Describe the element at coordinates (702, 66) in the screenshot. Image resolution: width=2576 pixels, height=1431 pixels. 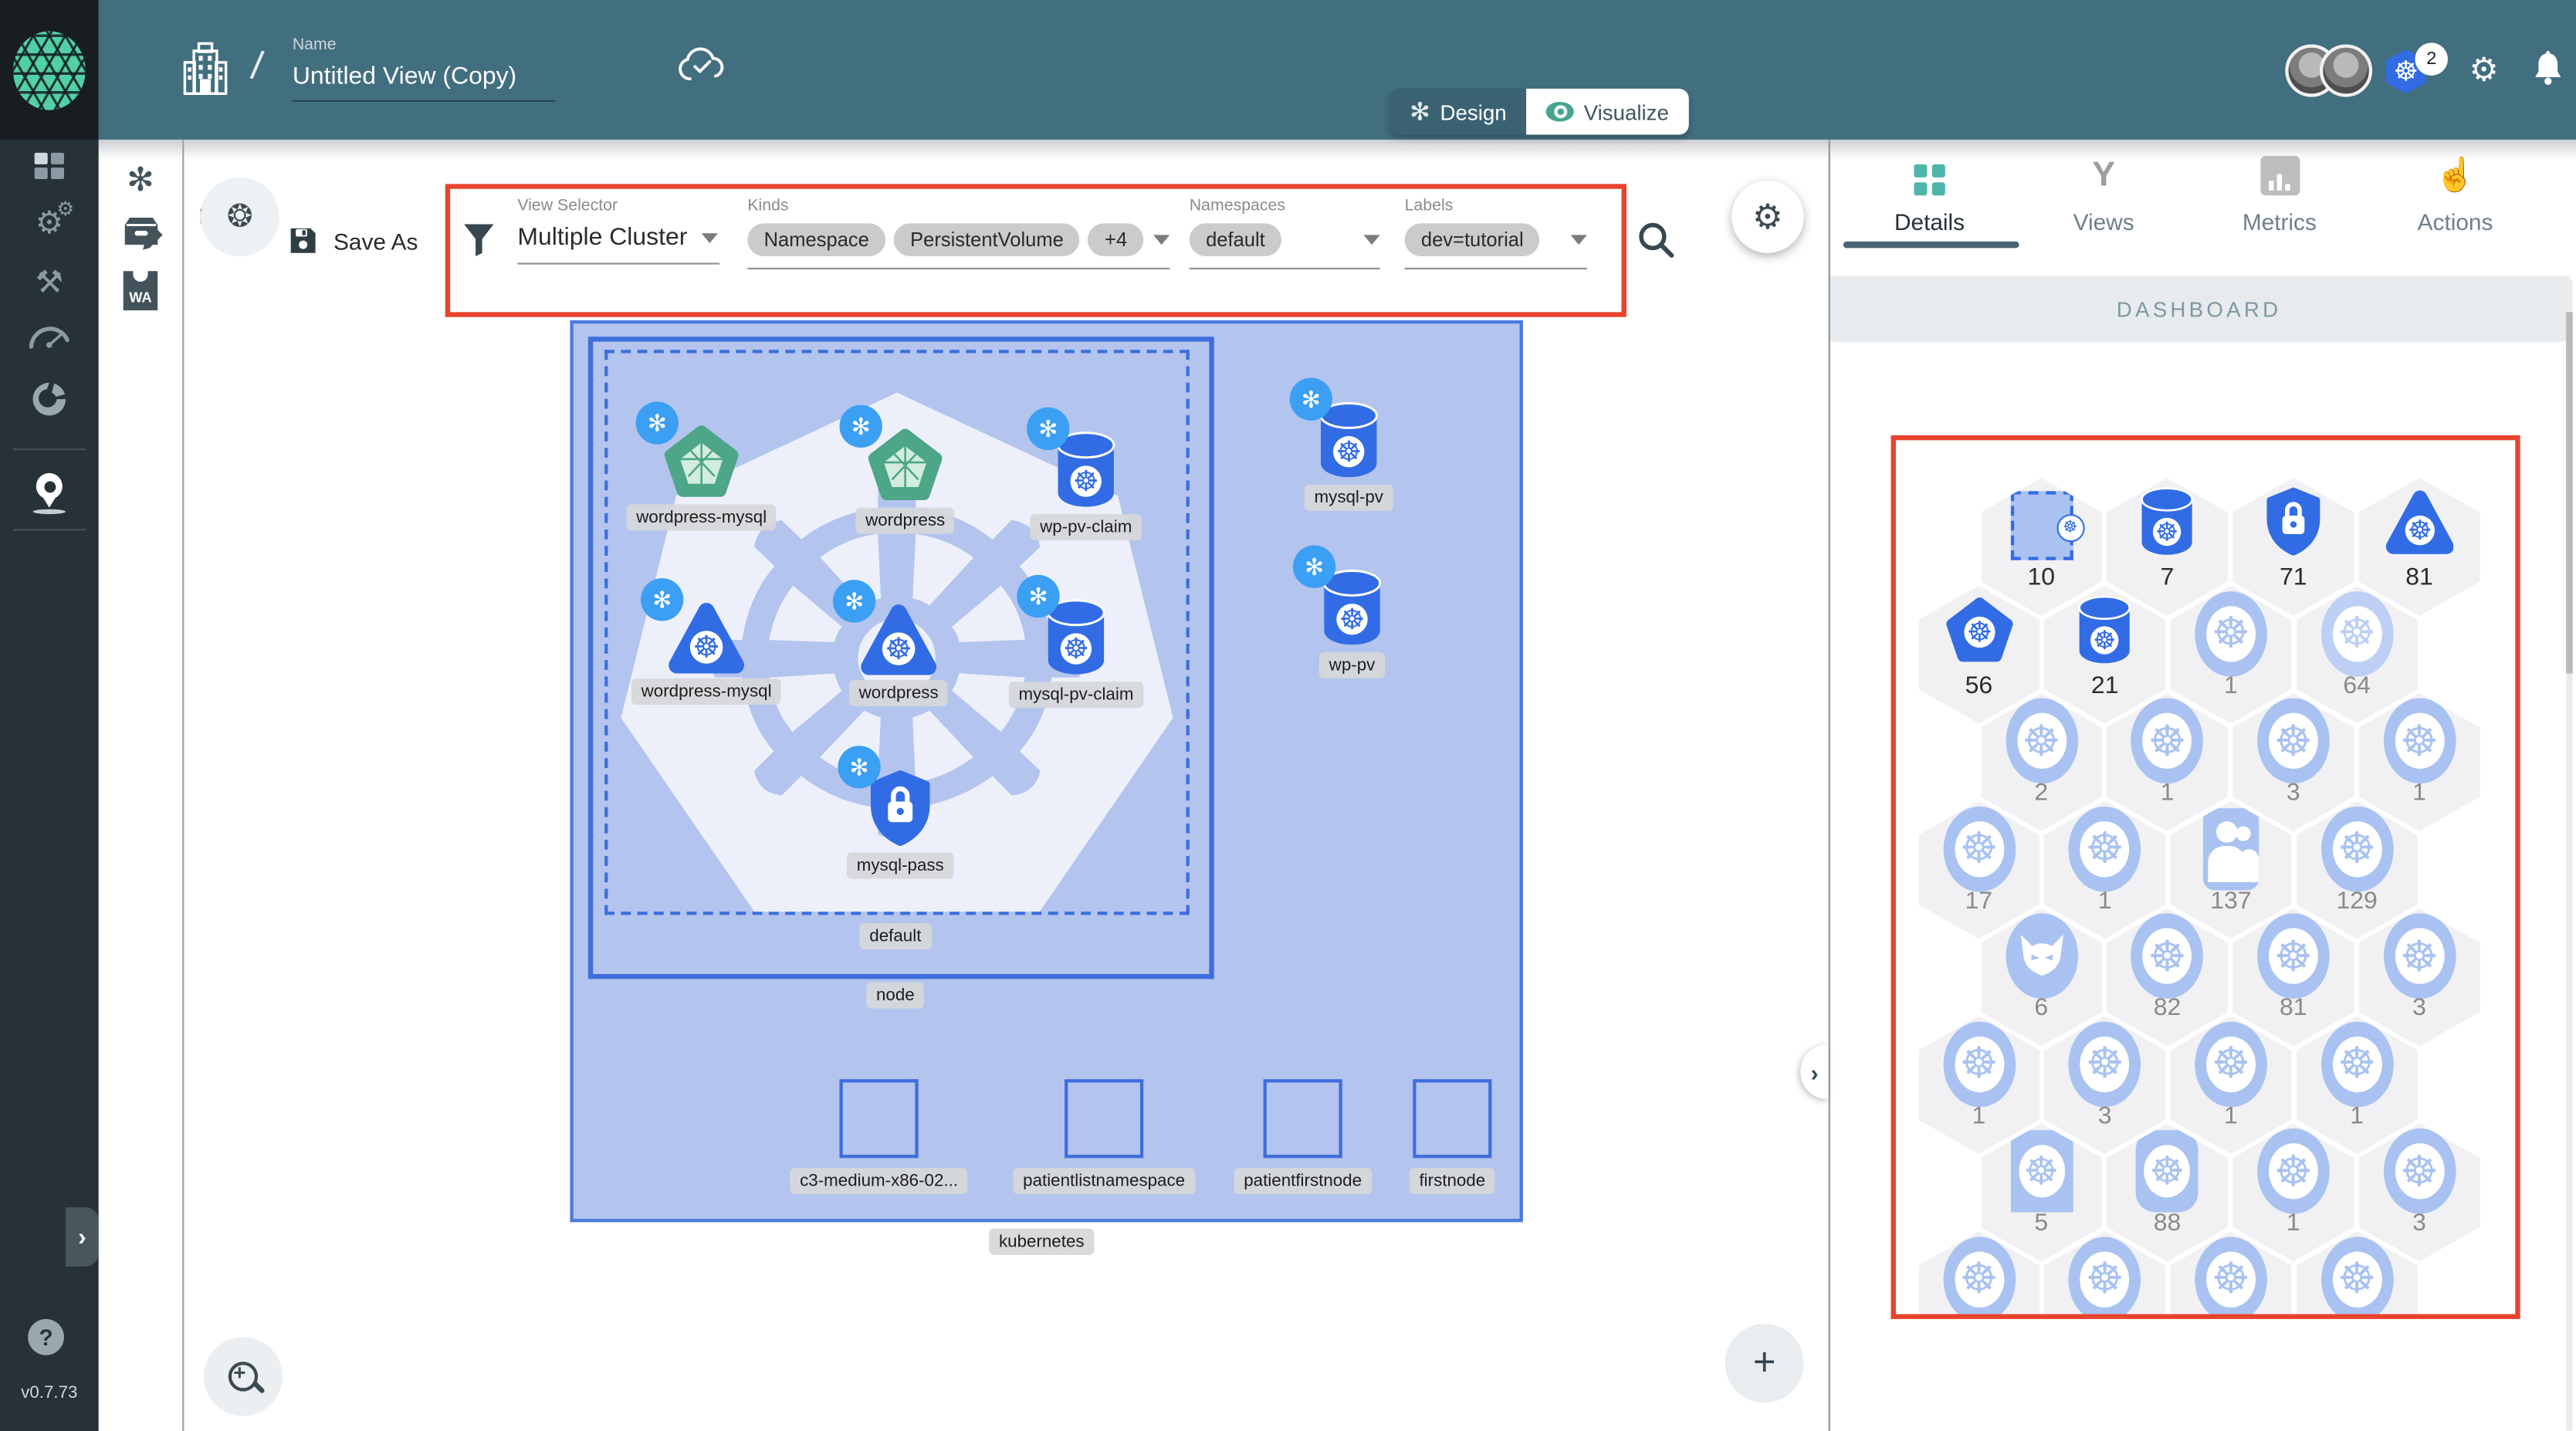
I see `cloud-save-icon` at that location.